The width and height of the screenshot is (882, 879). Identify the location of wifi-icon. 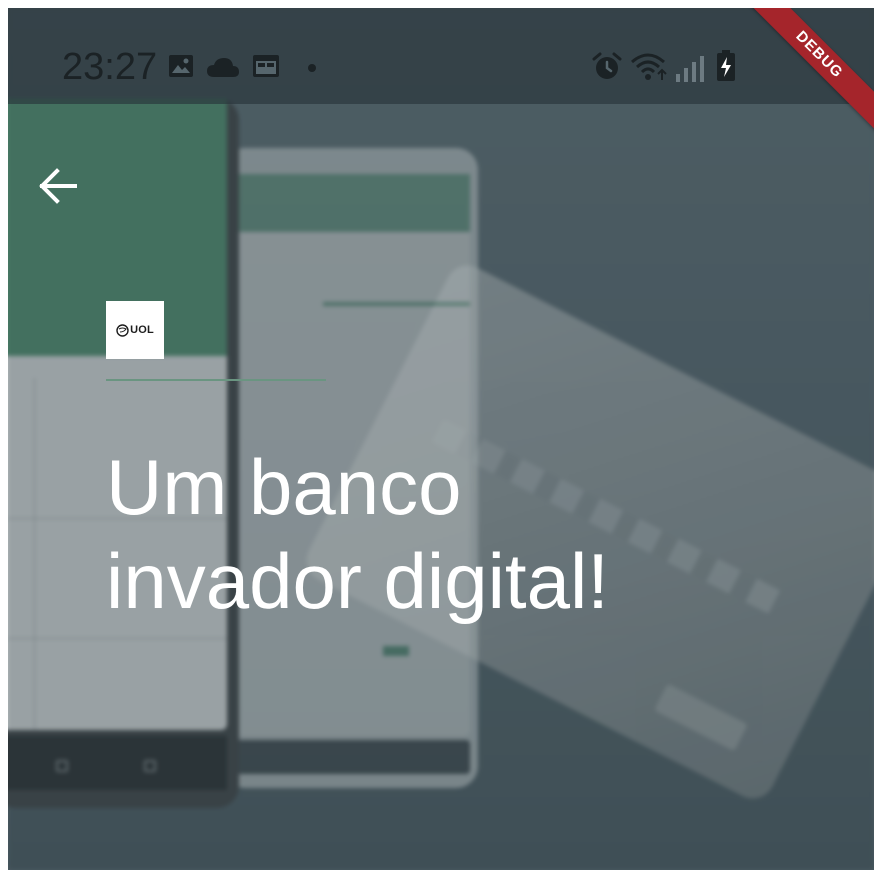
(649, 66).